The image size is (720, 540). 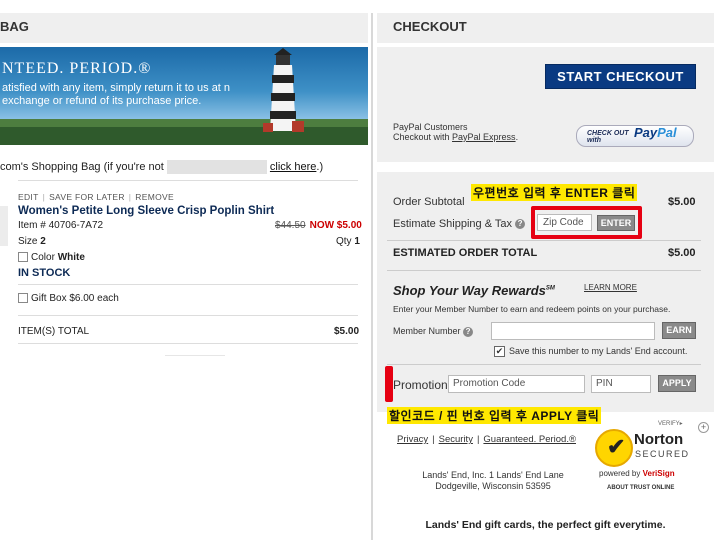 I want to click on start-checkout-button: START CHECKOUT, so click(x=620, y=76).